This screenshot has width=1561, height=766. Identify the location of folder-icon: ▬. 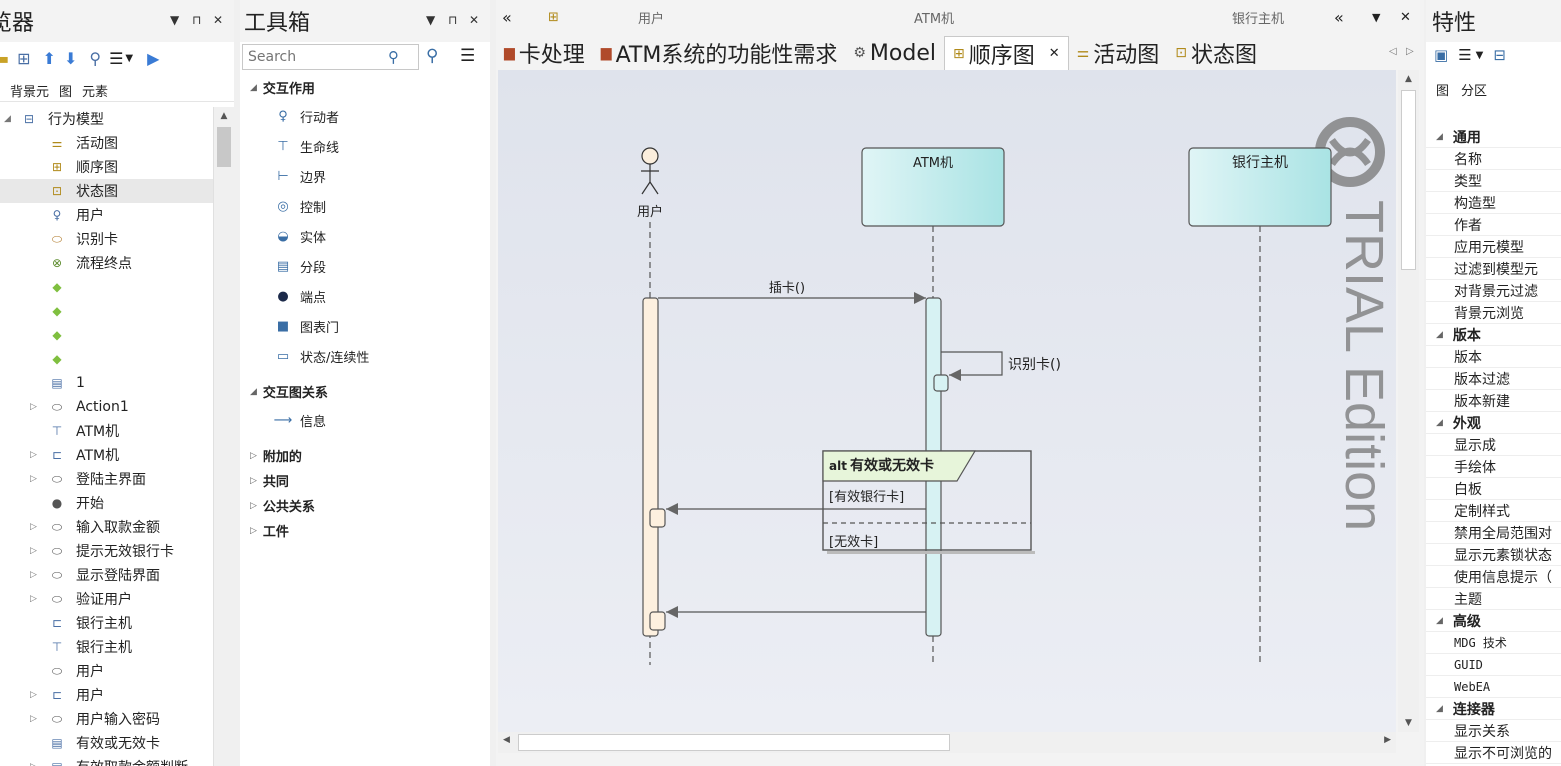
(4, 58).